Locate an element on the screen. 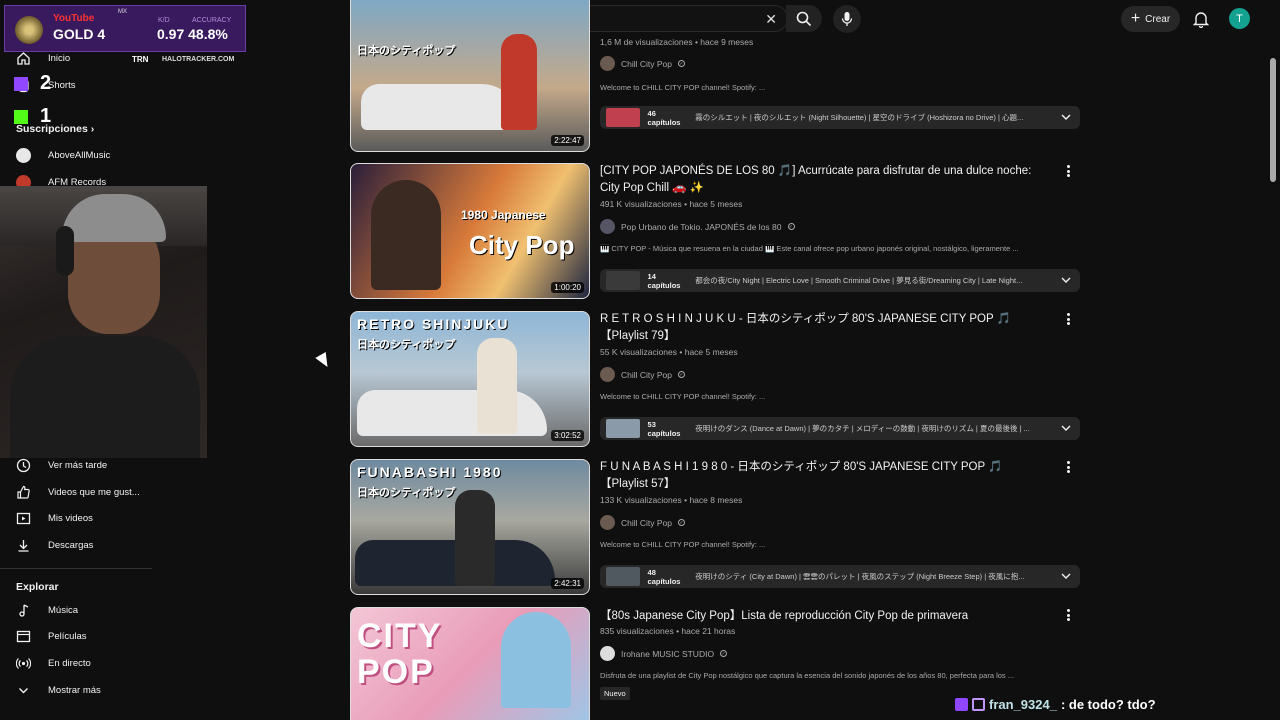 This screenshot has height=720, width=1280. verified-icon: ✓ is located at coordinates (682, 522).